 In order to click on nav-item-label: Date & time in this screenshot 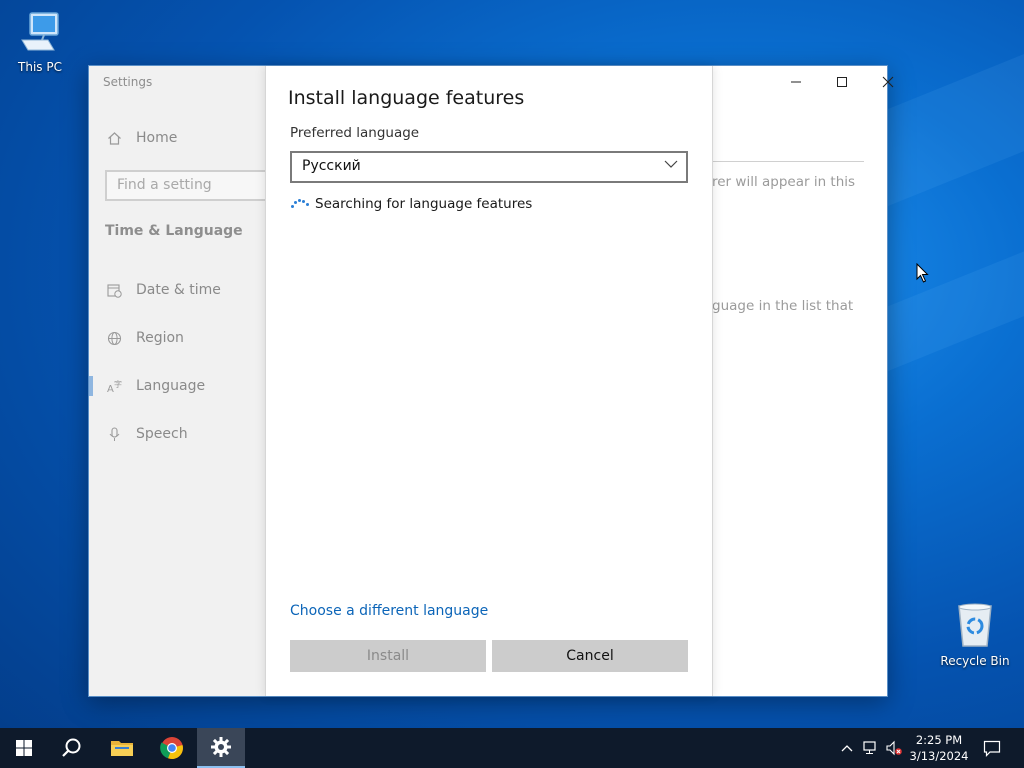, I will do `click(178, 290)`.